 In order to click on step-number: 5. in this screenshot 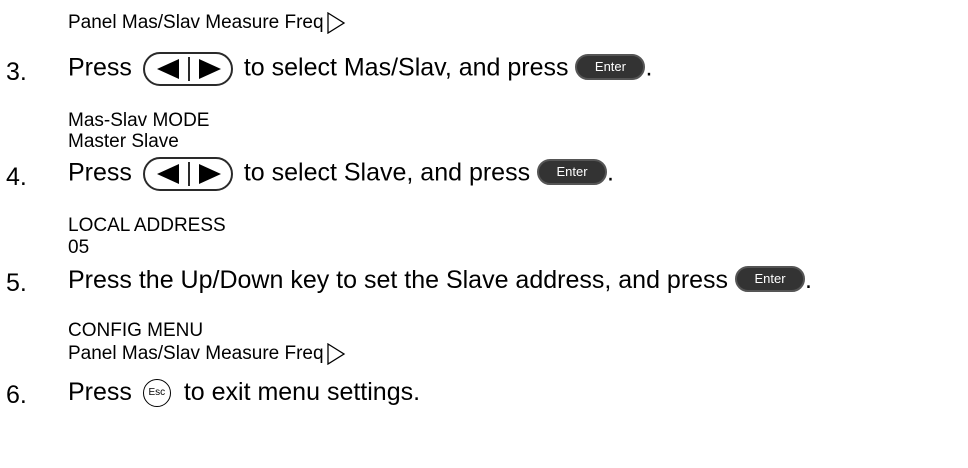, I will do `click(16, 283)`.